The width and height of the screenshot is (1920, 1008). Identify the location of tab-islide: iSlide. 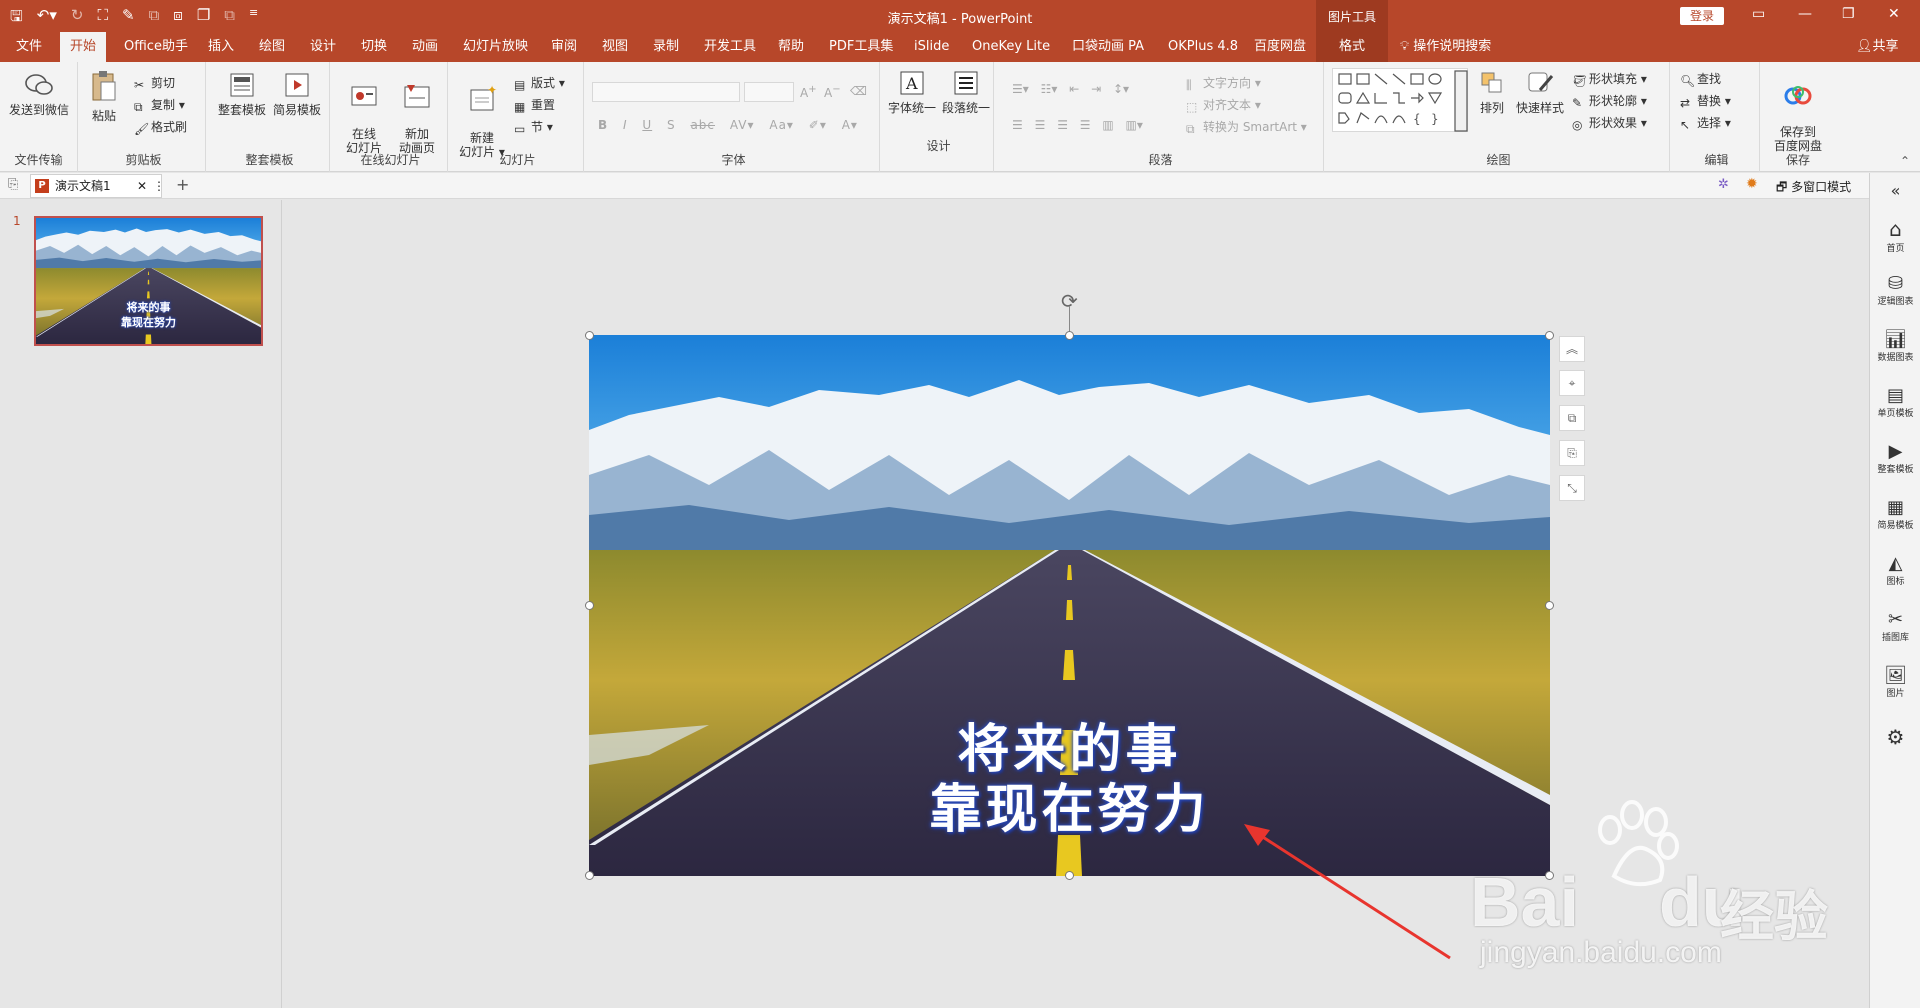
(931, 47).